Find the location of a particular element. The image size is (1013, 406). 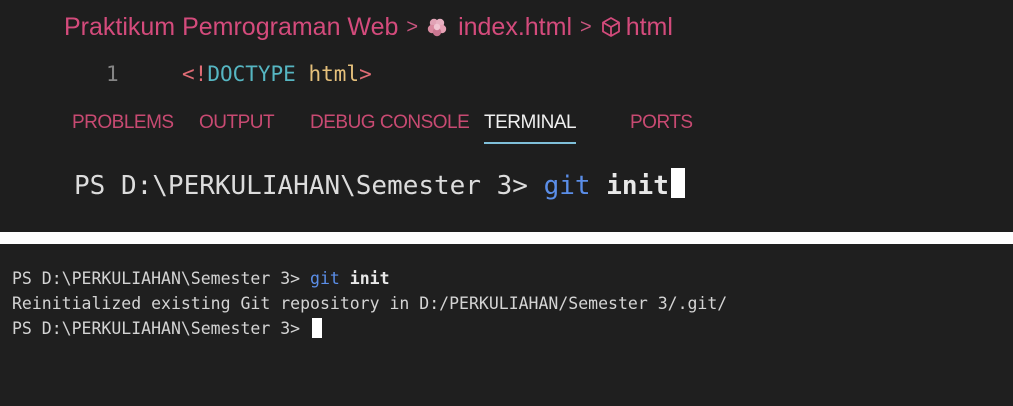

token-exclamation: ! is located at coordinates (201, 74).